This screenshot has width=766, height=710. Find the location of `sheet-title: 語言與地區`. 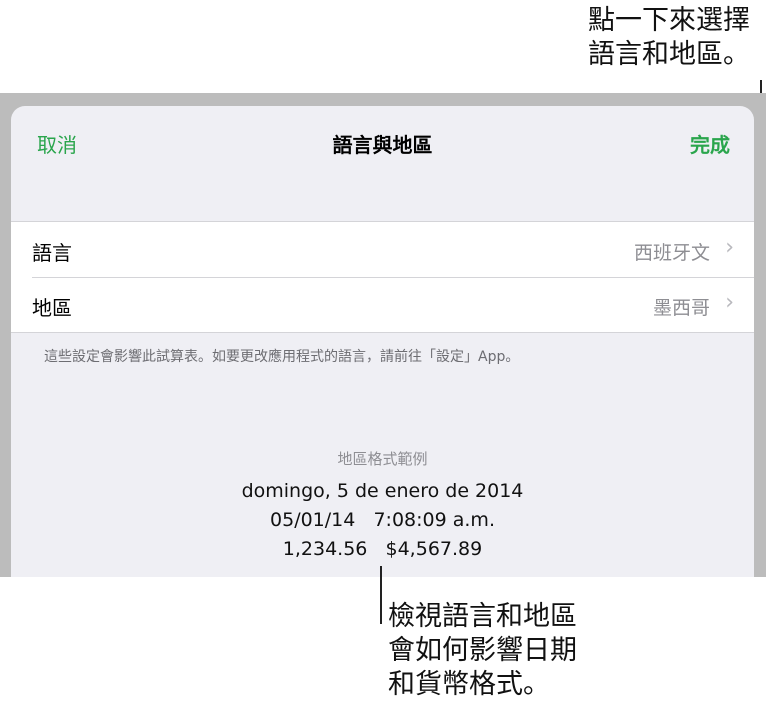

sheet-title: 語言與地區 is located at coordinates (382, 145).